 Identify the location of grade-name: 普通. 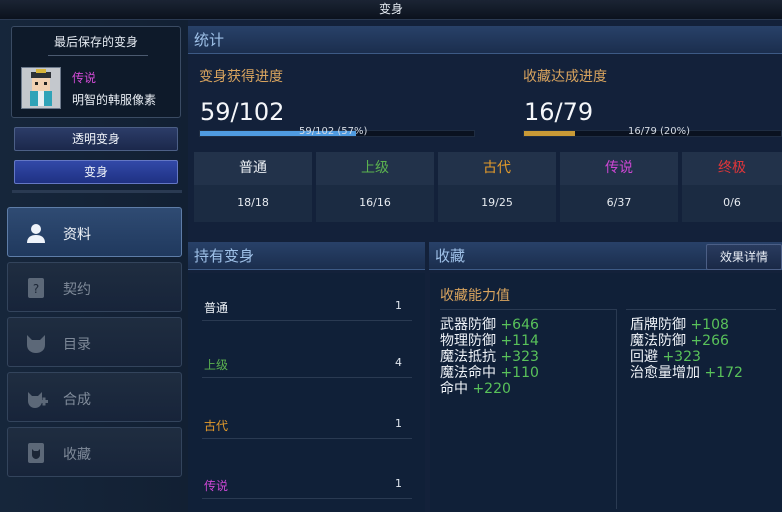
(253, 168).